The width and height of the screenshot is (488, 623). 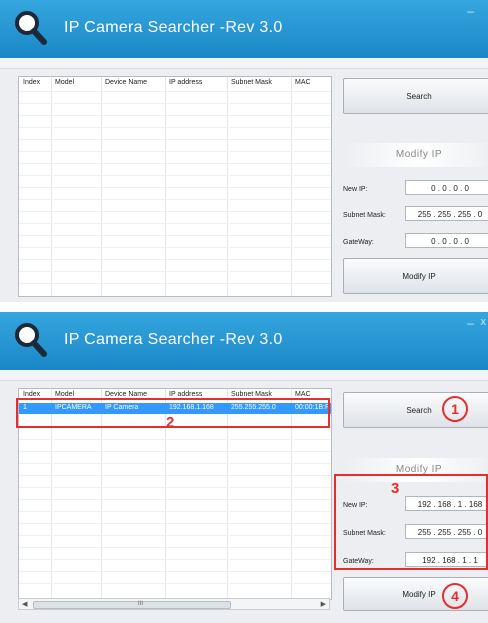 I want to click on horizontal-scrollbar: ◀ III ▶, so click(x=174, y=604).